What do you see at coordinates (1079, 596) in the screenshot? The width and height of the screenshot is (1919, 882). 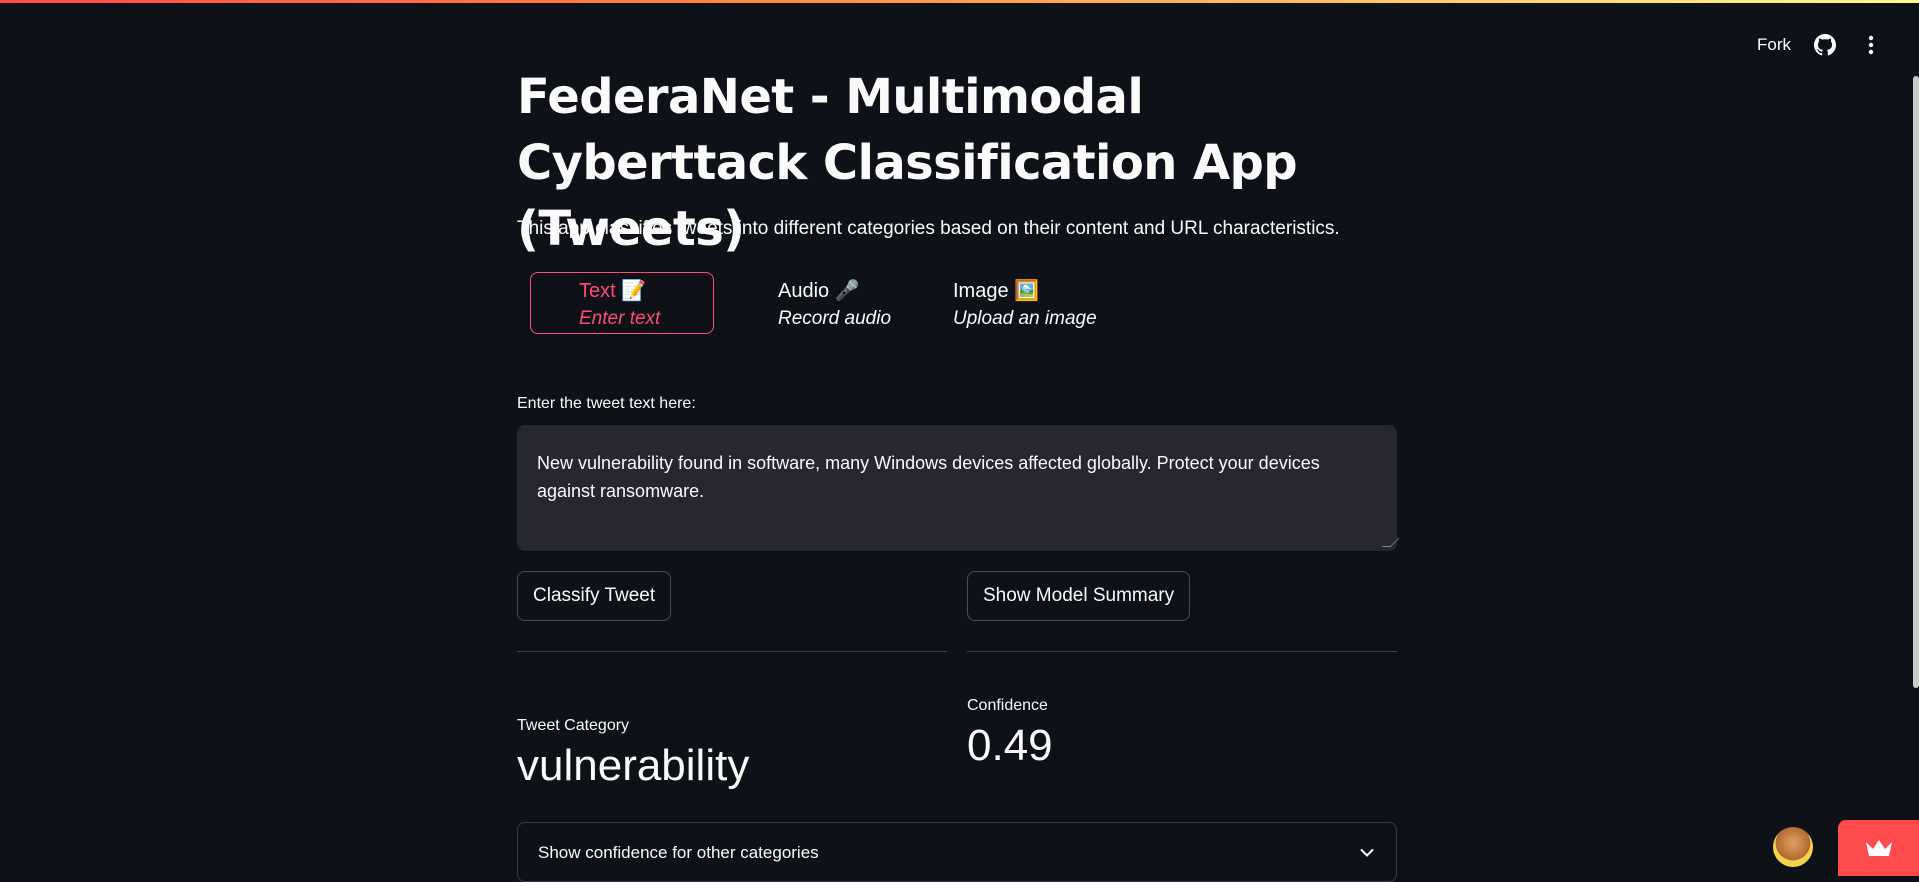 I see `show-model-summary-button: Show Model Summary` at bounding box center [1079, 596].